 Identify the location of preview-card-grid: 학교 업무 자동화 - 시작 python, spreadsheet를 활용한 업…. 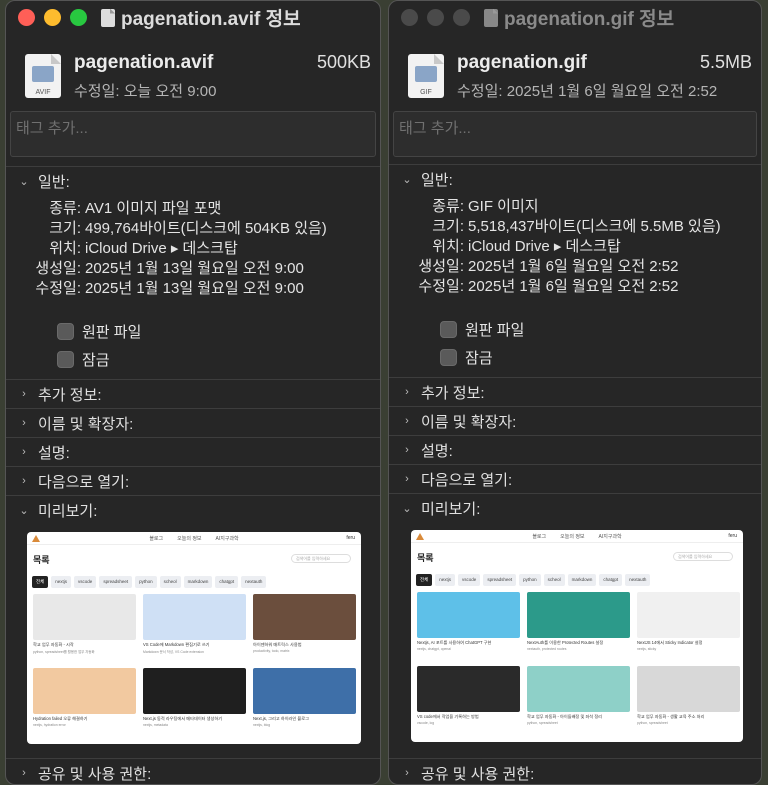
(197, 665).